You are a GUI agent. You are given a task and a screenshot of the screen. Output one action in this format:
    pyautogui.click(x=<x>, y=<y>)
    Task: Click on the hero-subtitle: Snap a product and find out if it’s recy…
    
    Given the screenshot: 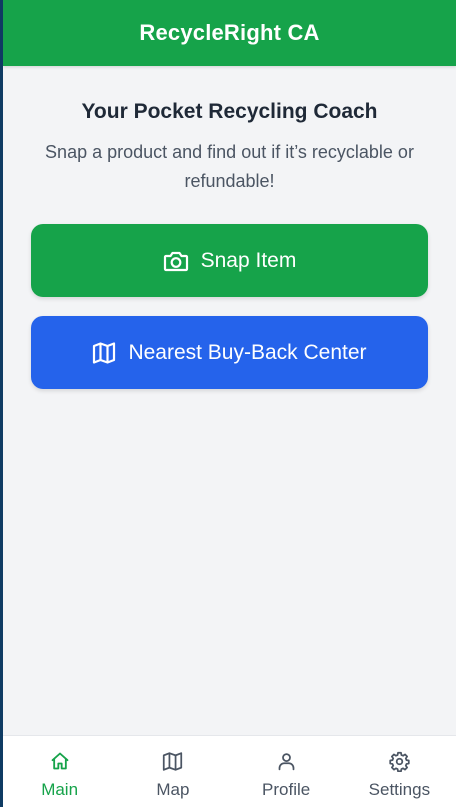 What is the action you would take?
    pyautogui.click(x=229, y=166)
    